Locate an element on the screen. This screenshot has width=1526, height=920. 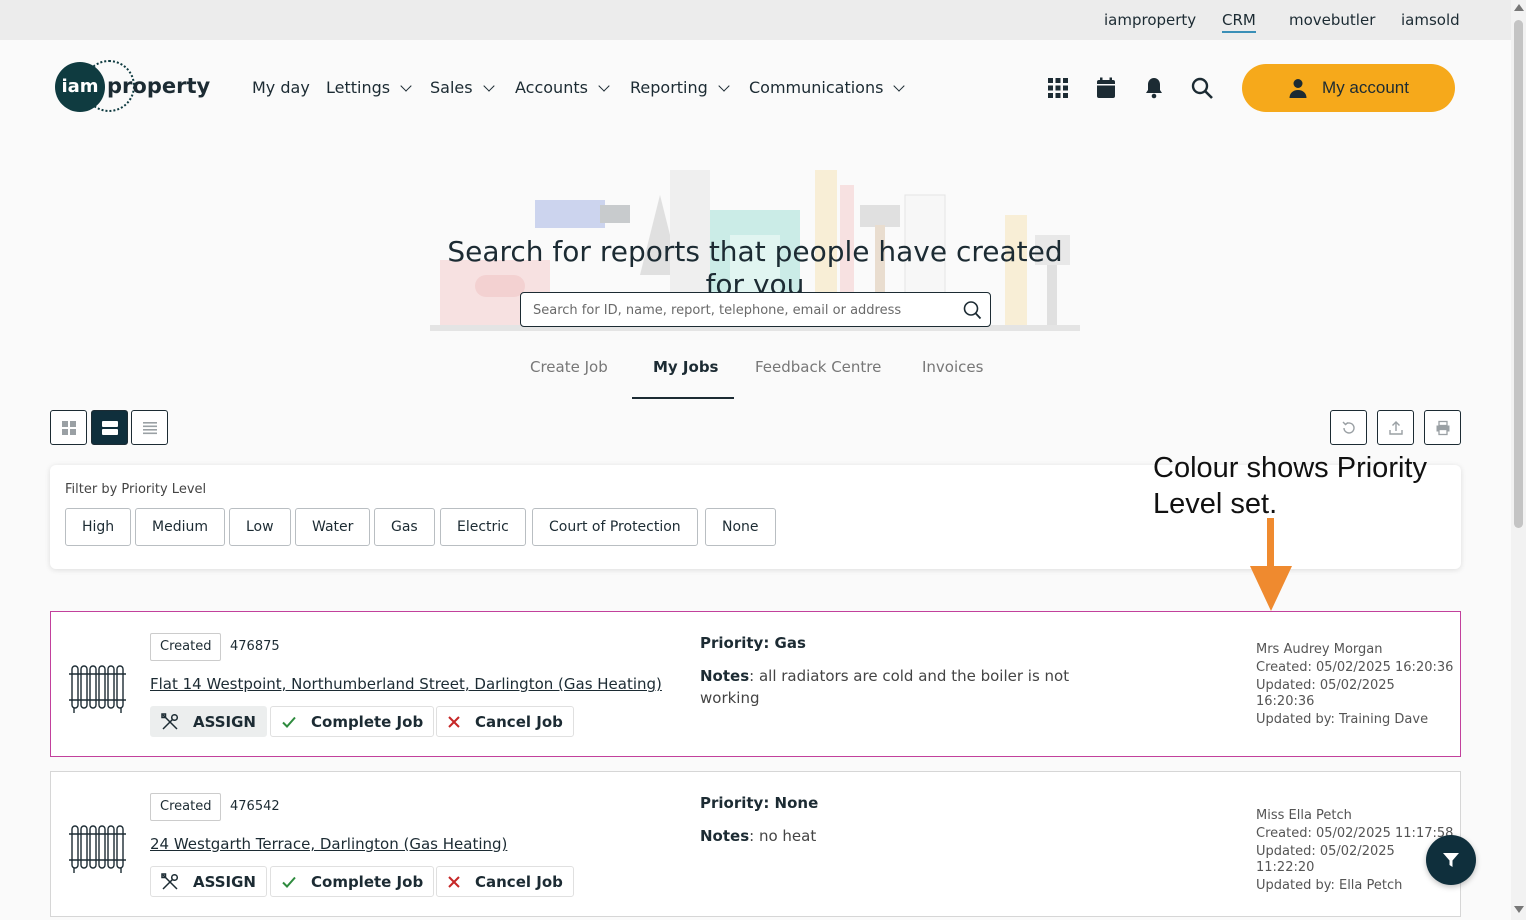
filter-chip-water: Water is located at coordinates (333, 527).